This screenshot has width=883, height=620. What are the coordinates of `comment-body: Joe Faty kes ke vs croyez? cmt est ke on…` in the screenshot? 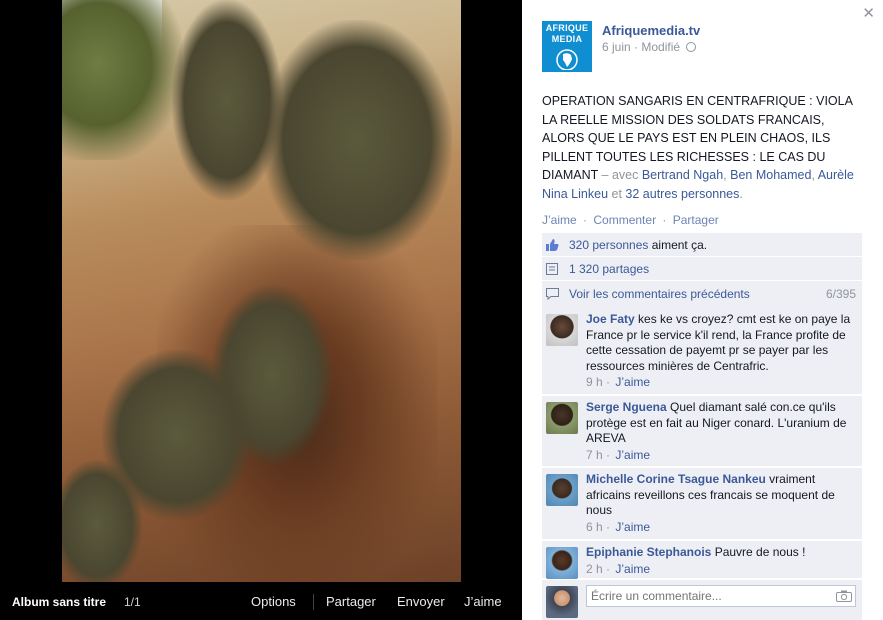 It's located at (721, 351).